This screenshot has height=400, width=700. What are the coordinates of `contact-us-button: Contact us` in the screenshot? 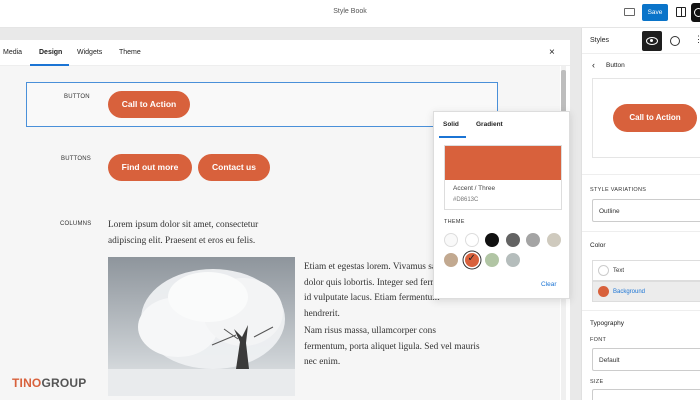 It's located at (234, 167).